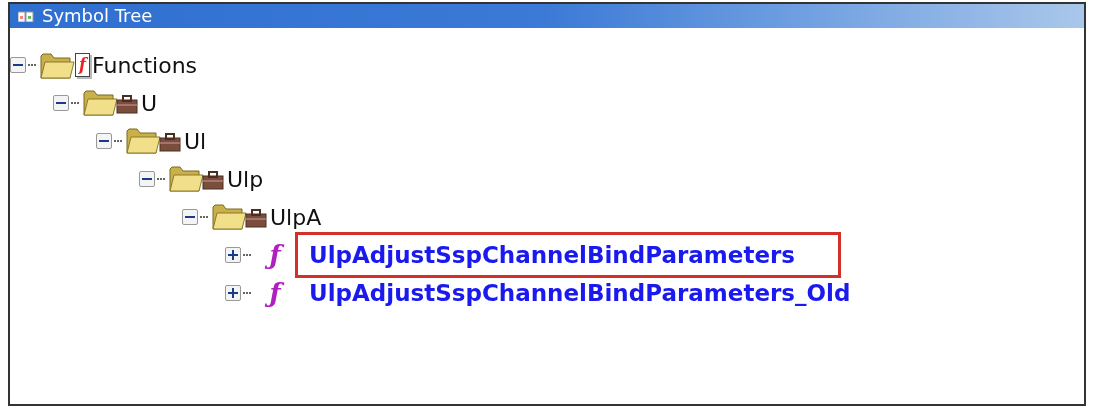 The width and height of the screenshot is (1094, 412). What do you see at coordinates (195, 141) in the screenshot?
I see `folder-item: Ul` at bounding box center [195, 141].